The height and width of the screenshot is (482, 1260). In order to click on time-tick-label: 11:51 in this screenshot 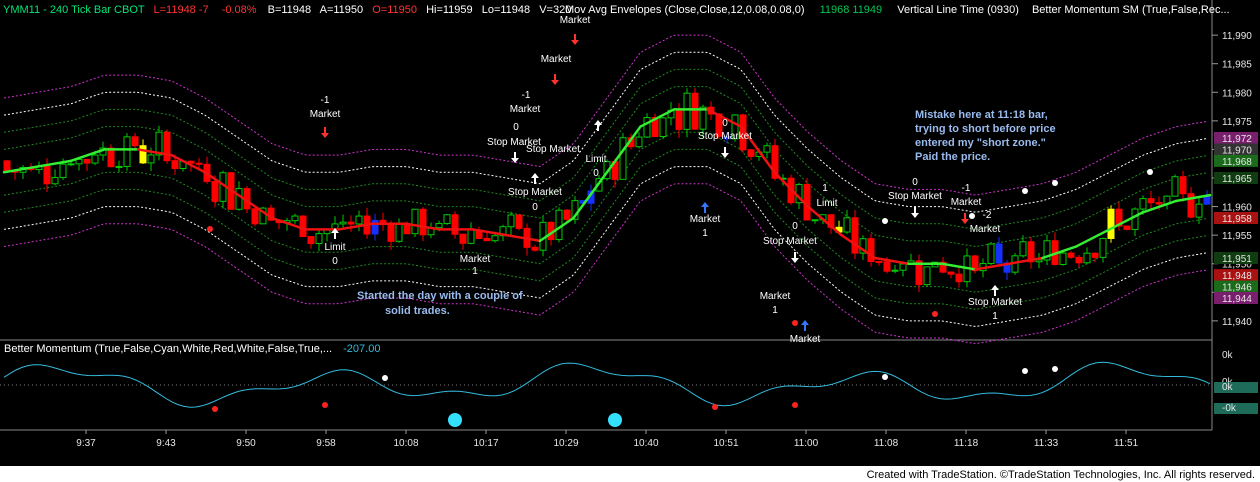, I will do `click(1126, 443)`.